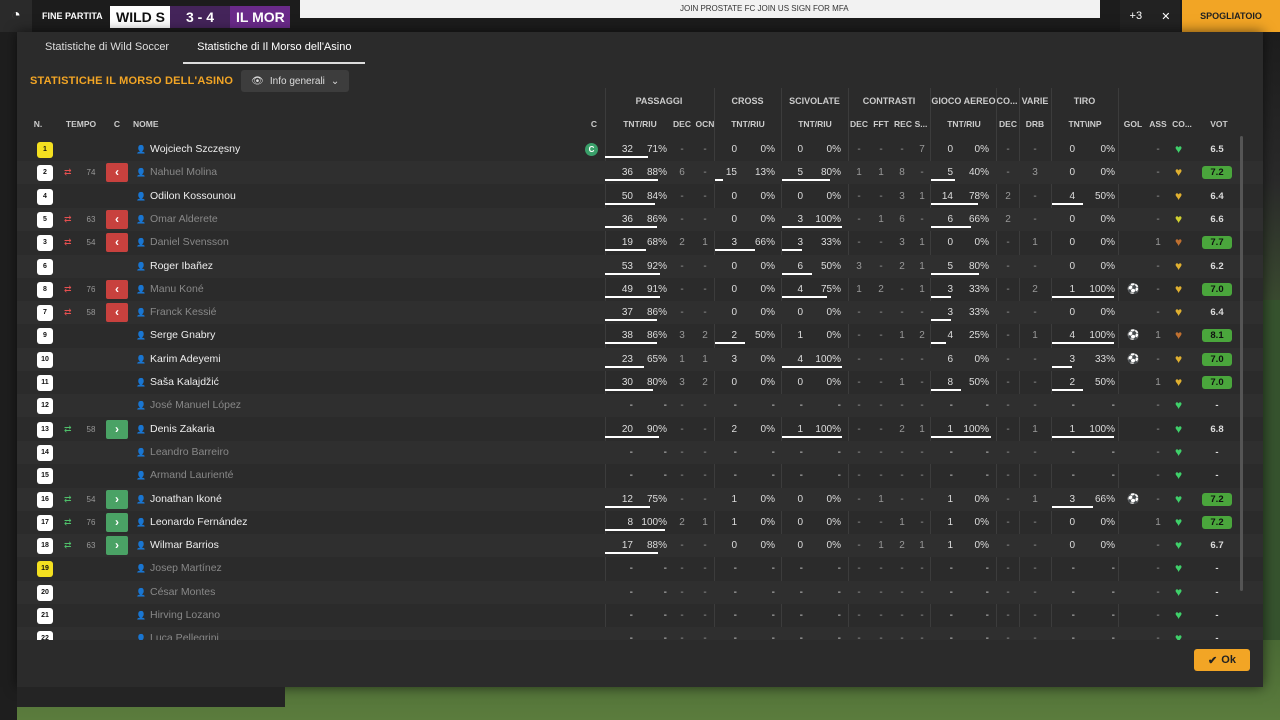 Image resolution: width=1280 pixels, height=720 pixels. Describe the element at coordinates (185, 615) in the screenshot. I see `player-name: Hirving Lozano` at that location.